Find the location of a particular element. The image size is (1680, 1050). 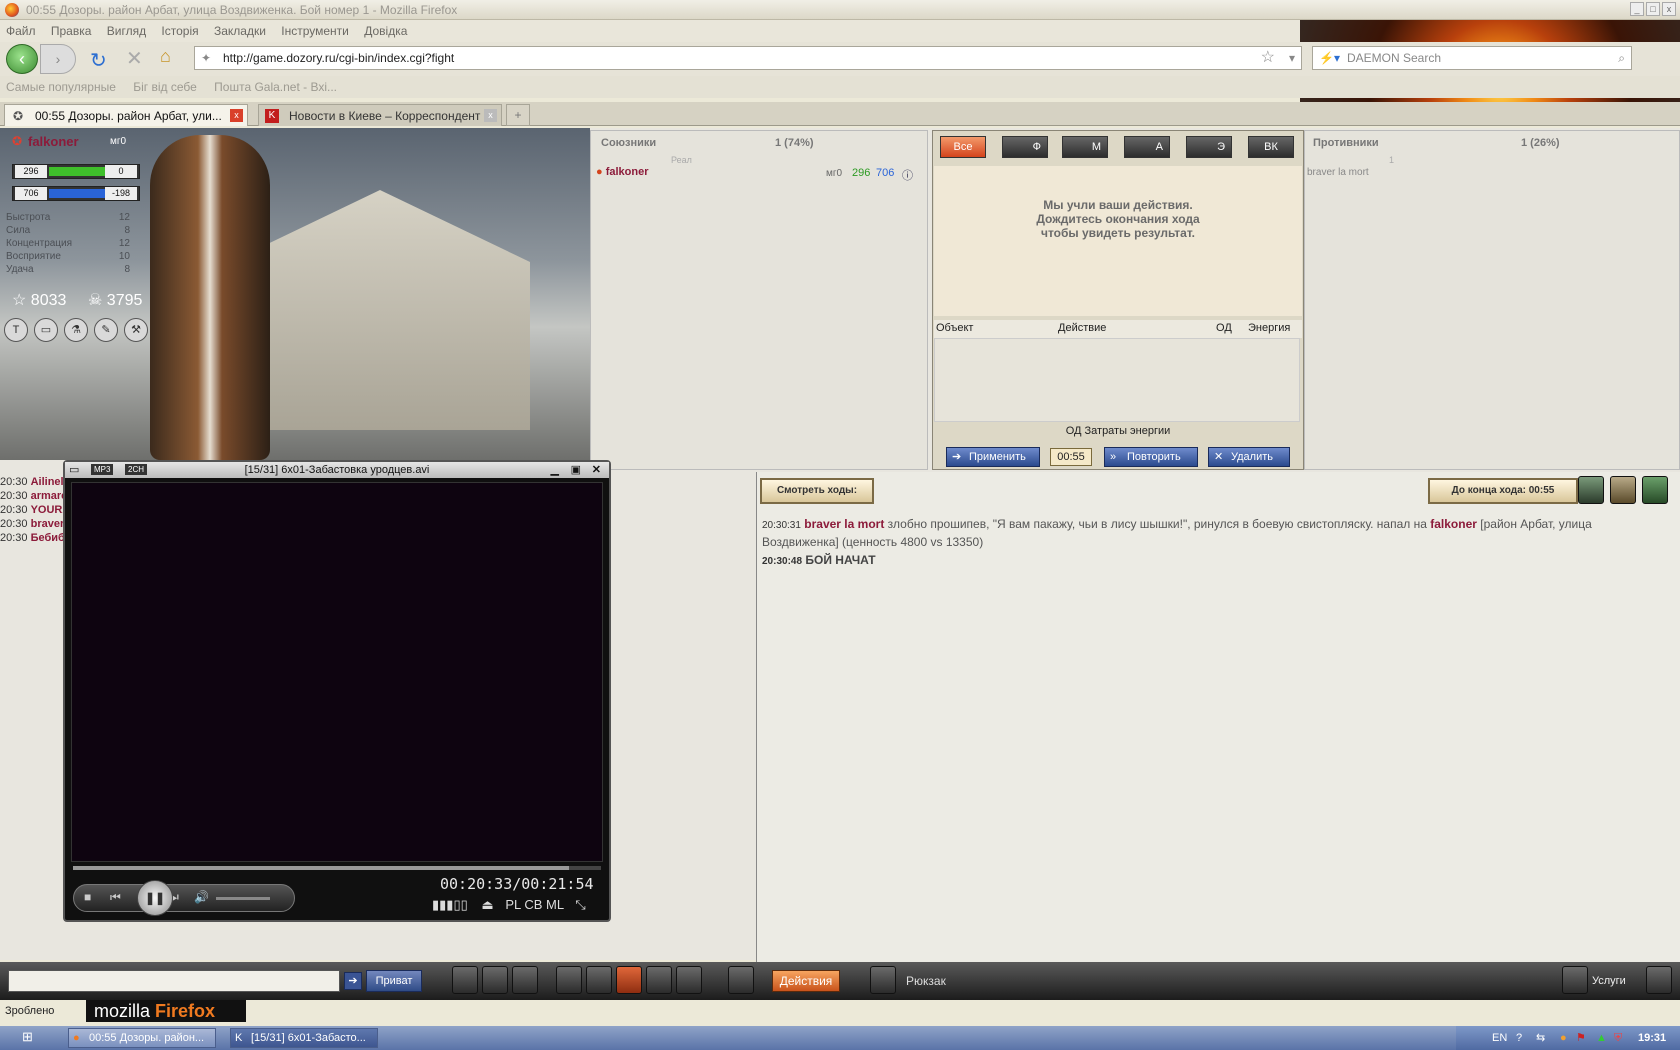

stop-icon: ✕ is located at coordinates (134, 58).